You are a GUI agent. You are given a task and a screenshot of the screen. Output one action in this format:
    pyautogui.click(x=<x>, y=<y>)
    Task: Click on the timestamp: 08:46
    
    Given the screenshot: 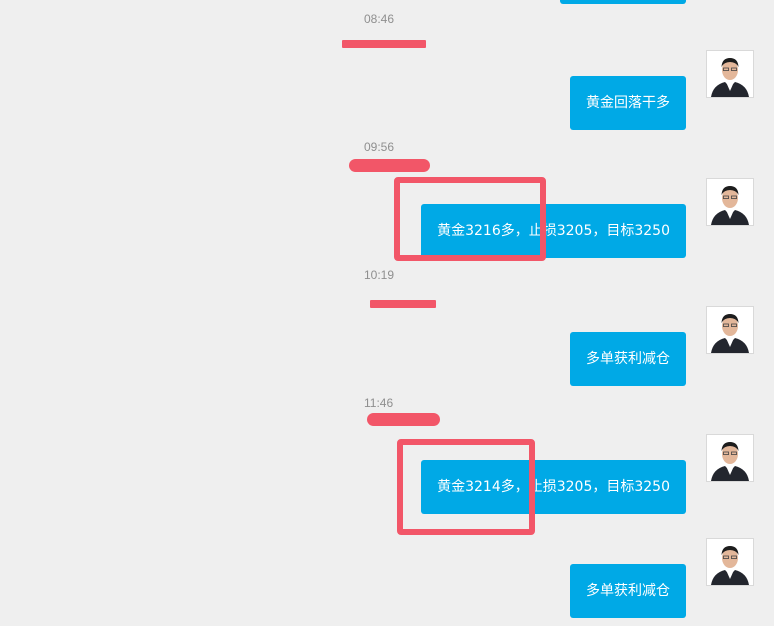 What is the action you would take?
    pyautogui.click(x=379, y=19)
    